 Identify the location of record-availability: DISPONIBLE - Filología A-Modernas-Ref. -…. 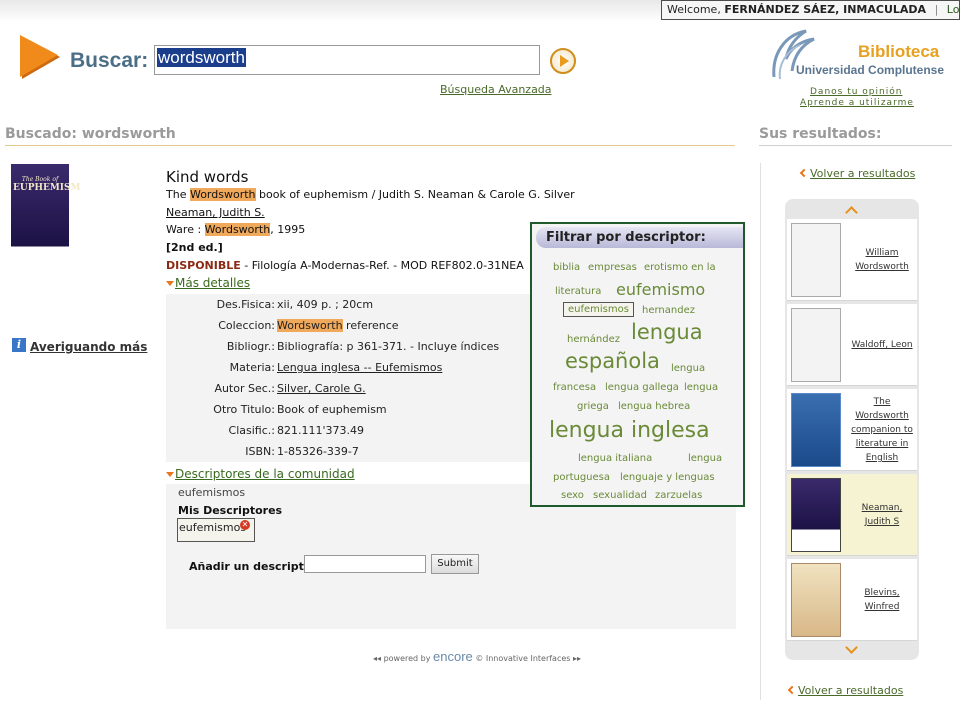
(345, 265).